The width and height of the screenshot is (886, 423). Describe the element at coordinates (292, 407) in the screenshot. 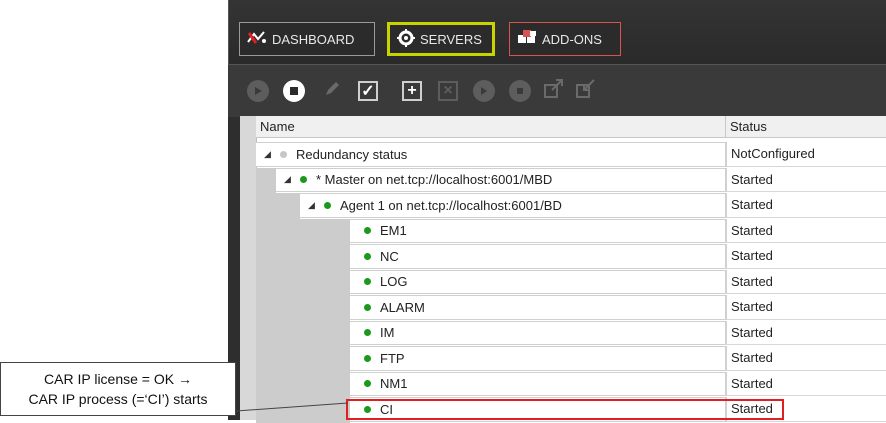

I see `callout-pointer-line` at that location.